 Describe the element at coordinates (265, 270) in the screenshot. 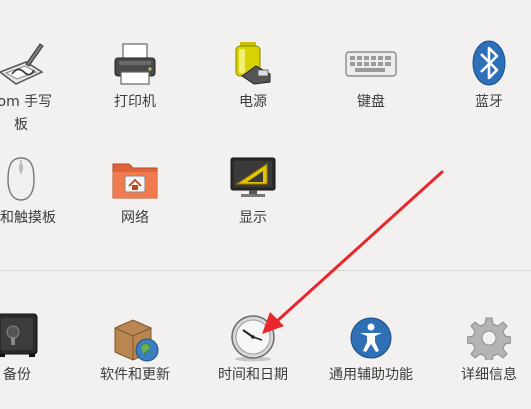

I see `section-divider` at that location.